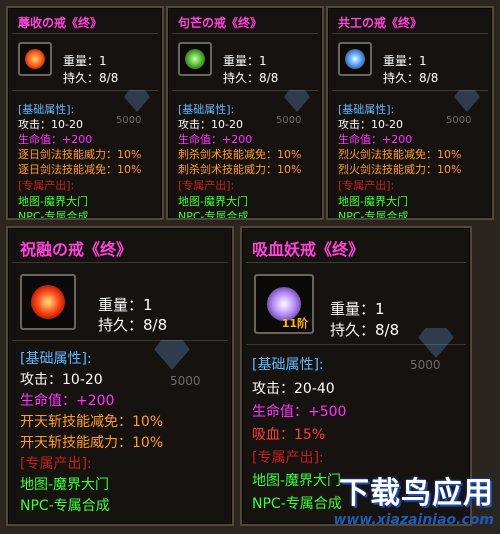 The width and height of the screenshot is (500, 534). Describe the element at coordinates (240, 154) in the screenshot. I see `skill-bonus-1: 刺杀剑术技能减免：10%` at that location.